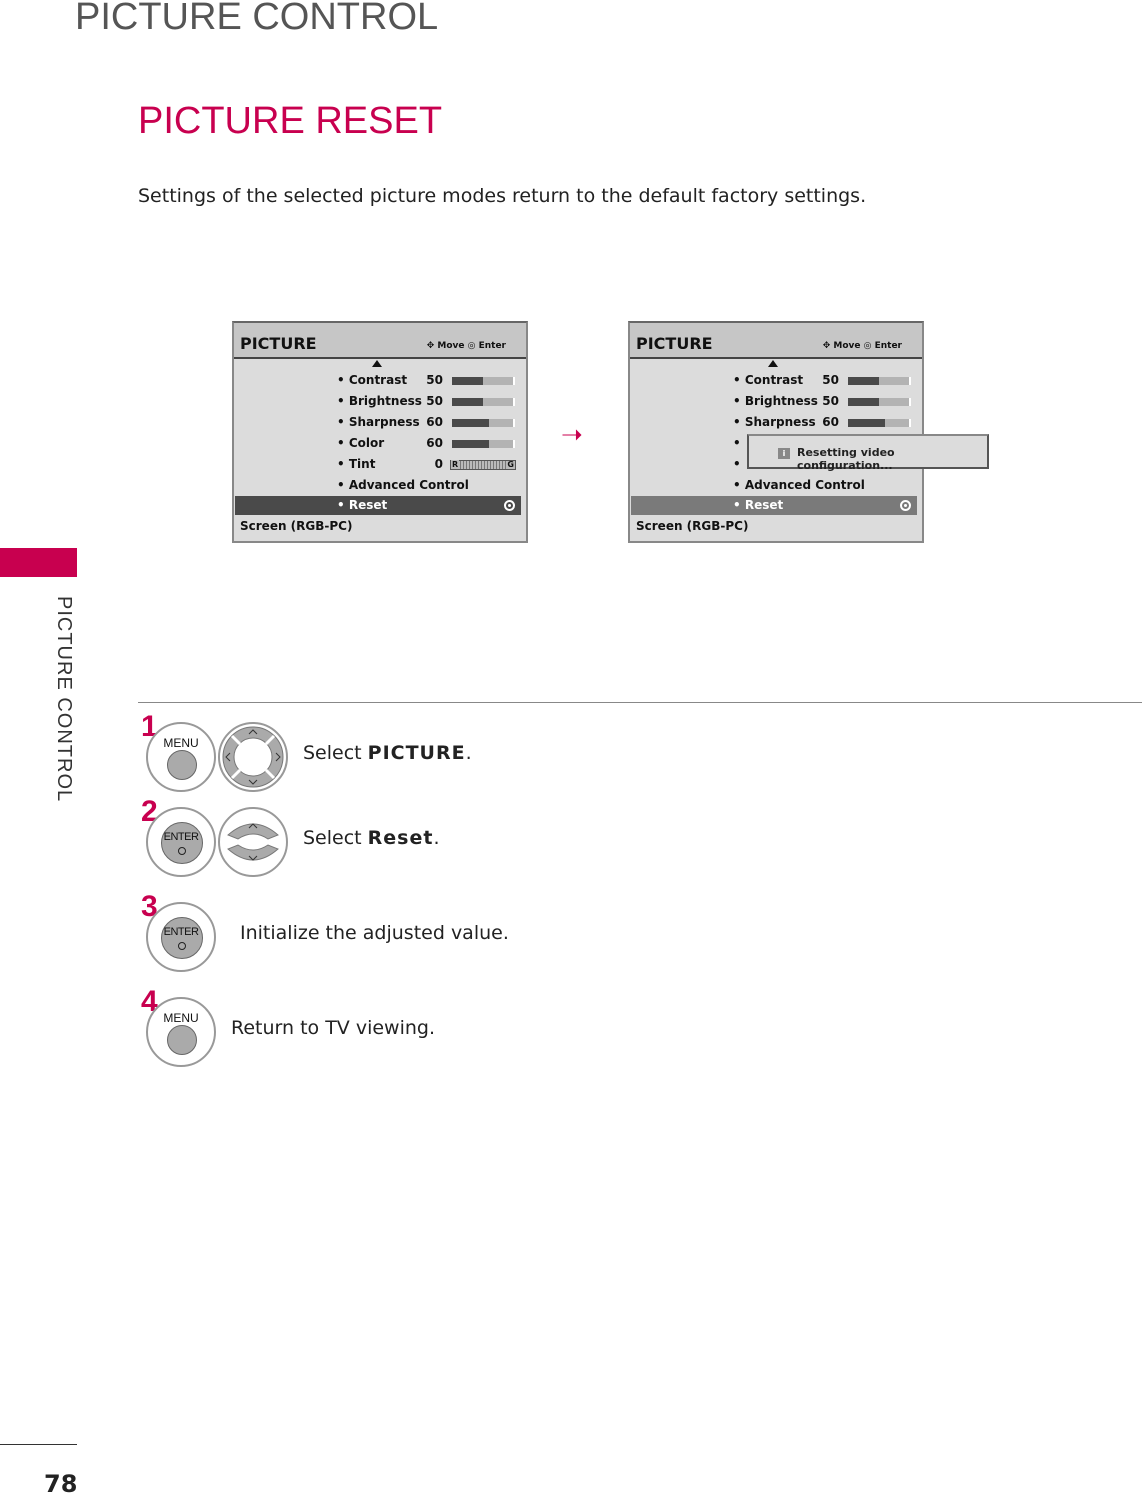  Describe the element at coordinates (784, 453) in the screenshot. I see `info-icon: i` at that location.